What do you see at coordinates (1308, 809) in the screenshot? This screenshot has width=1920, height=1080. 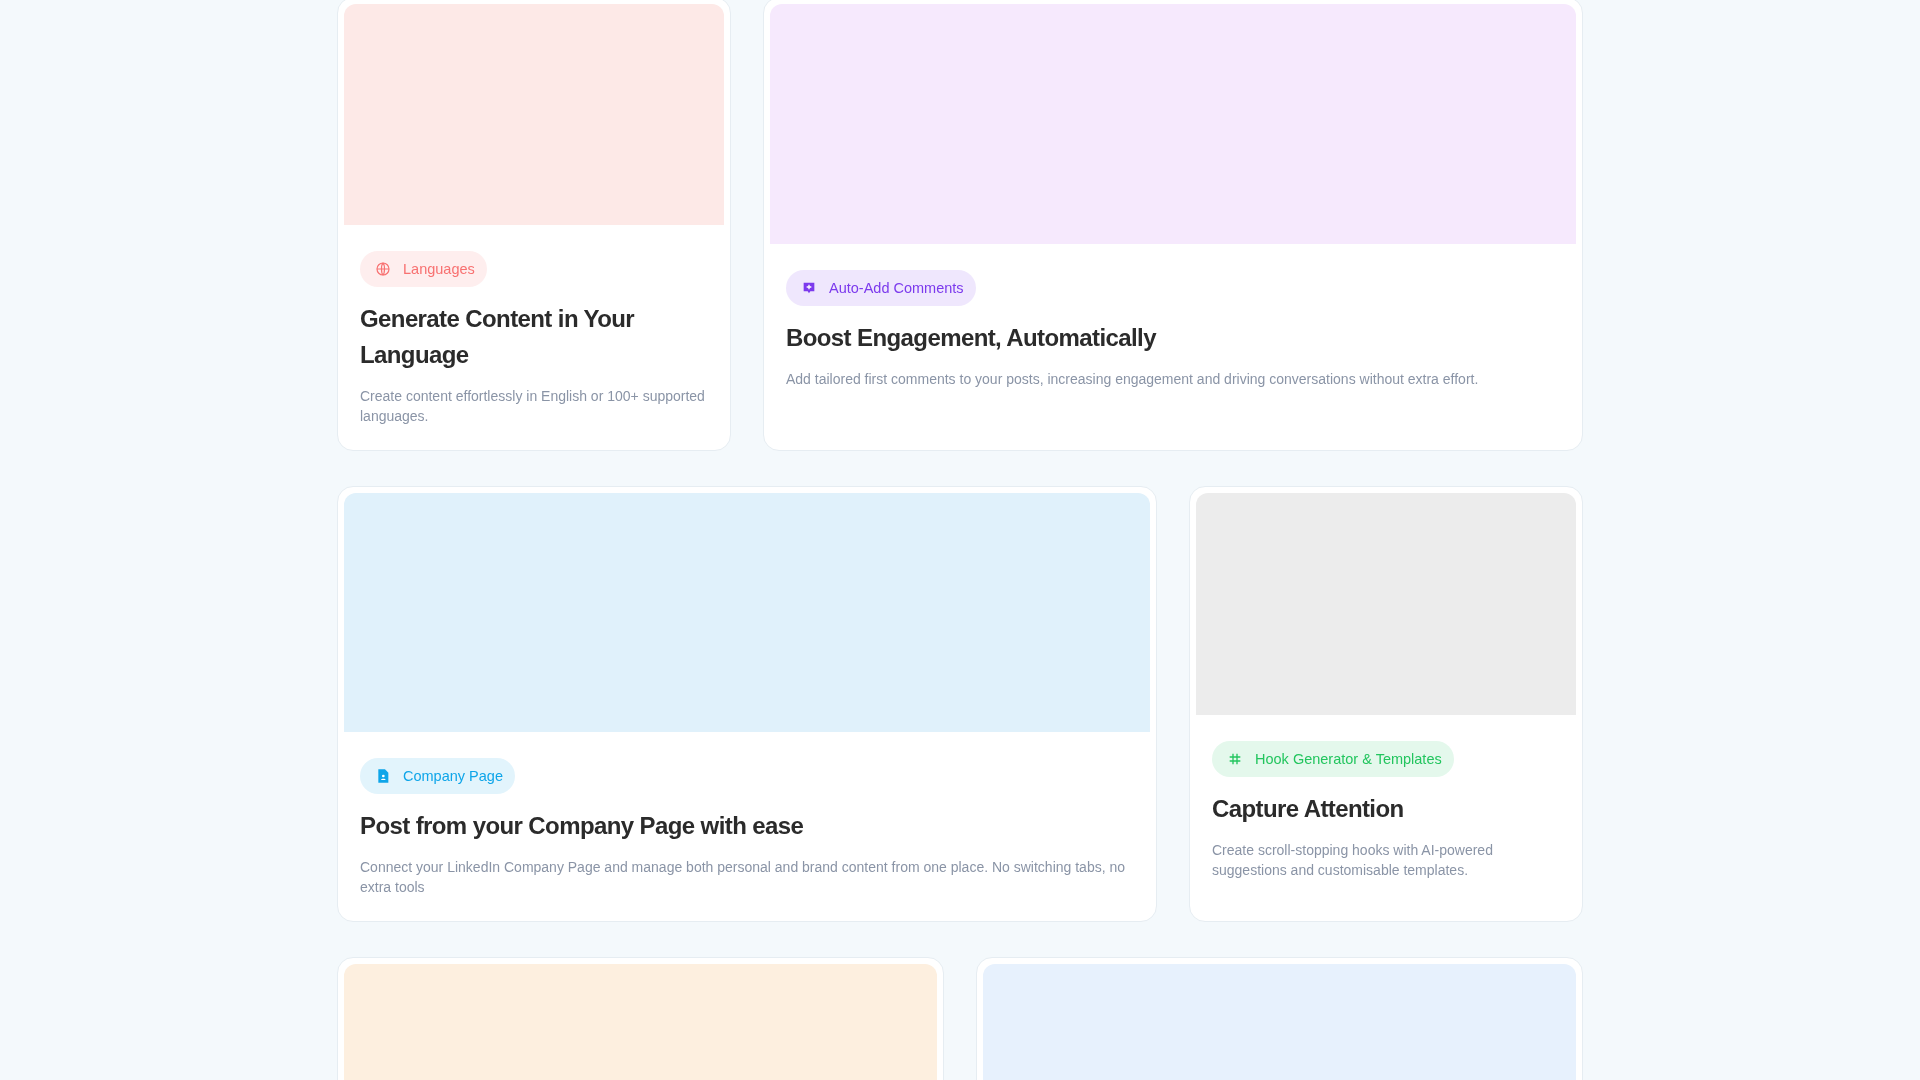 I see `card-title: Capture Attention` at bounding box center [1308, 809].